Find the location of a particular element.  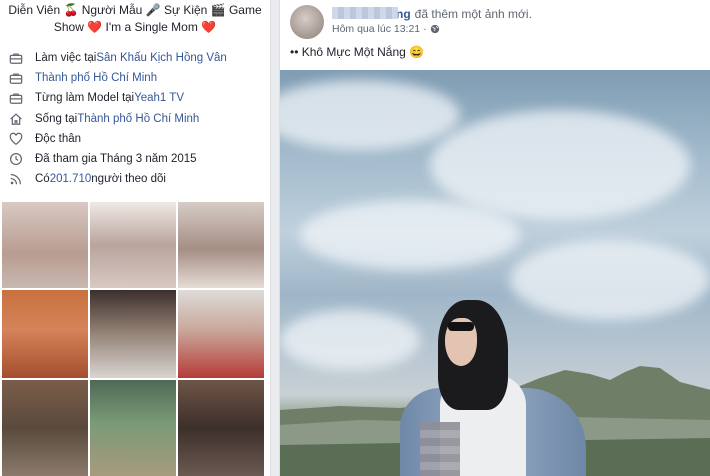

pixelated-area is located at coordinates (440, 449).